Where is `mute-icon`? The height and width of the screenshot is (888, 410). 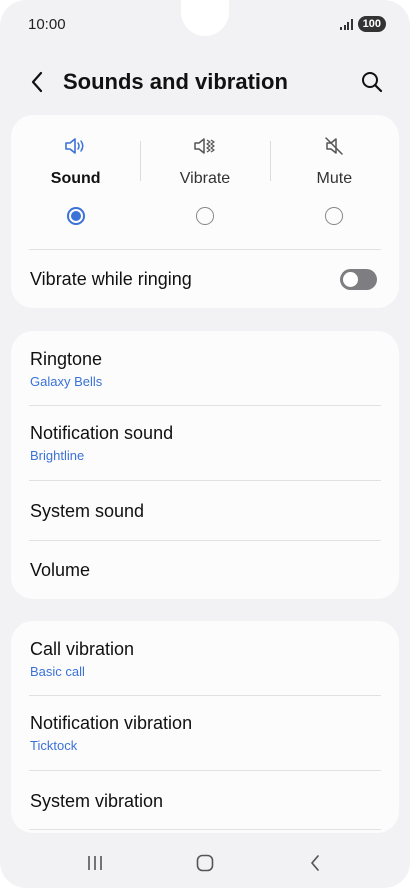 mute-icon is located at coordinates (334, 145).